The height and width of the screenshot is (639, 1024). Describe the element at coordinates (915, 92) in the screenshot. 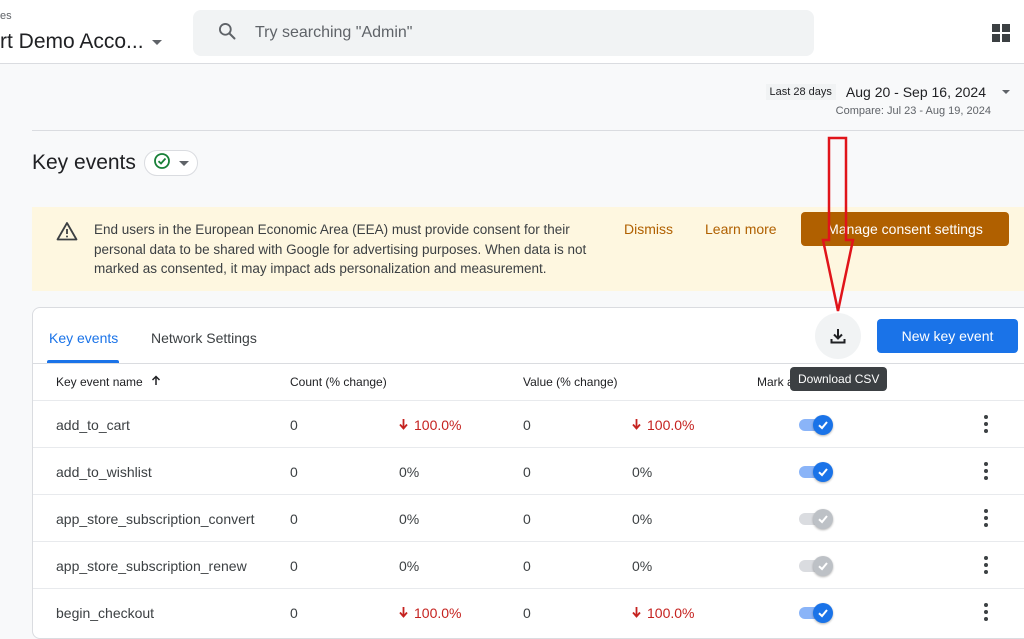

I see `date-range-value: Aug 20 - Sep 16, 2024` at that location.